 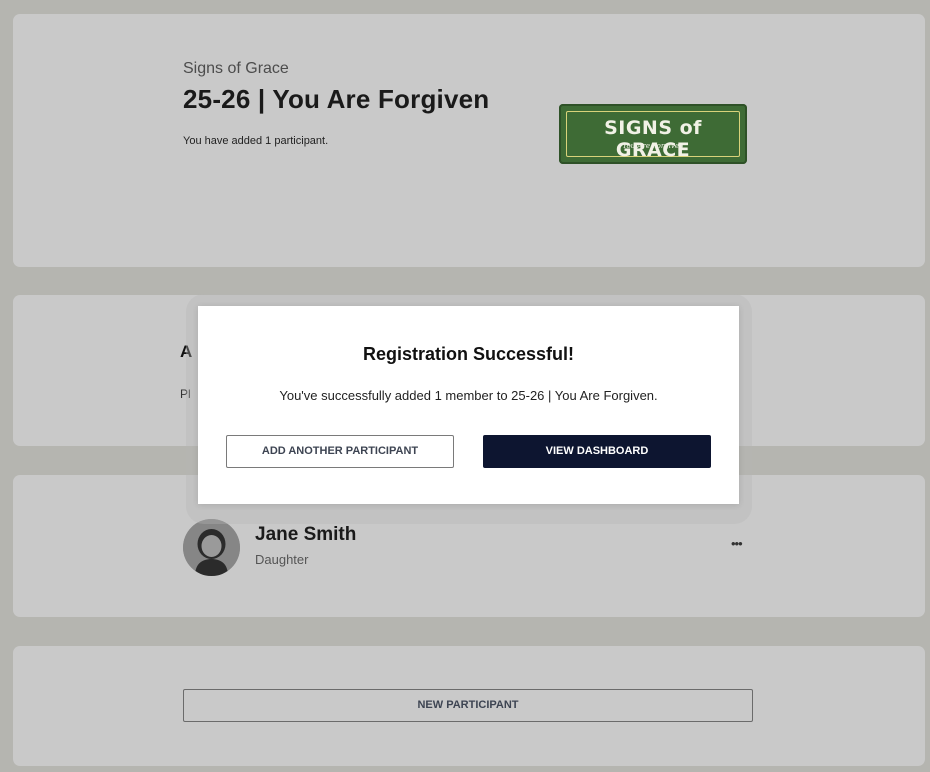 What do you see at coordinates (256, 141) in the screenshot?
I see `participant-count-text: You have added 1 participant.` at bounding box center [256, 141].